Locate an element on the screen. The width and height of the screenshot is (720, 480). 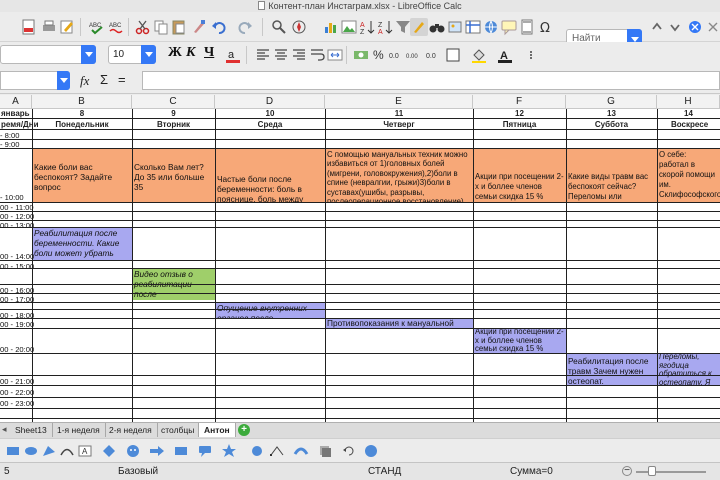
insert-chart-icon is located at coordinates (331, 27).